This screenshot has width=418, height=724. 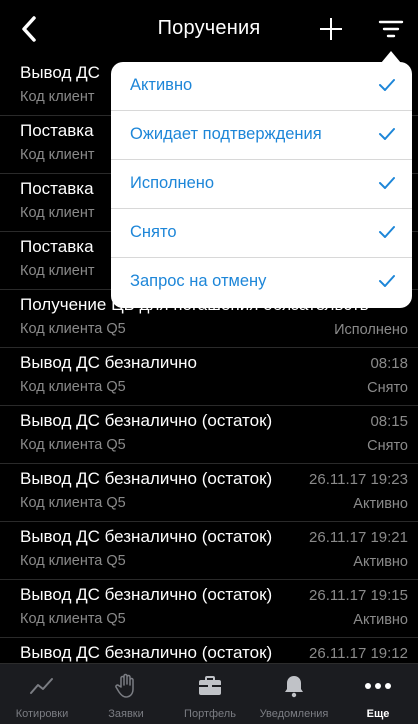 I want to click on tab-portfolio: Портфель, so click(x=210, y=694).